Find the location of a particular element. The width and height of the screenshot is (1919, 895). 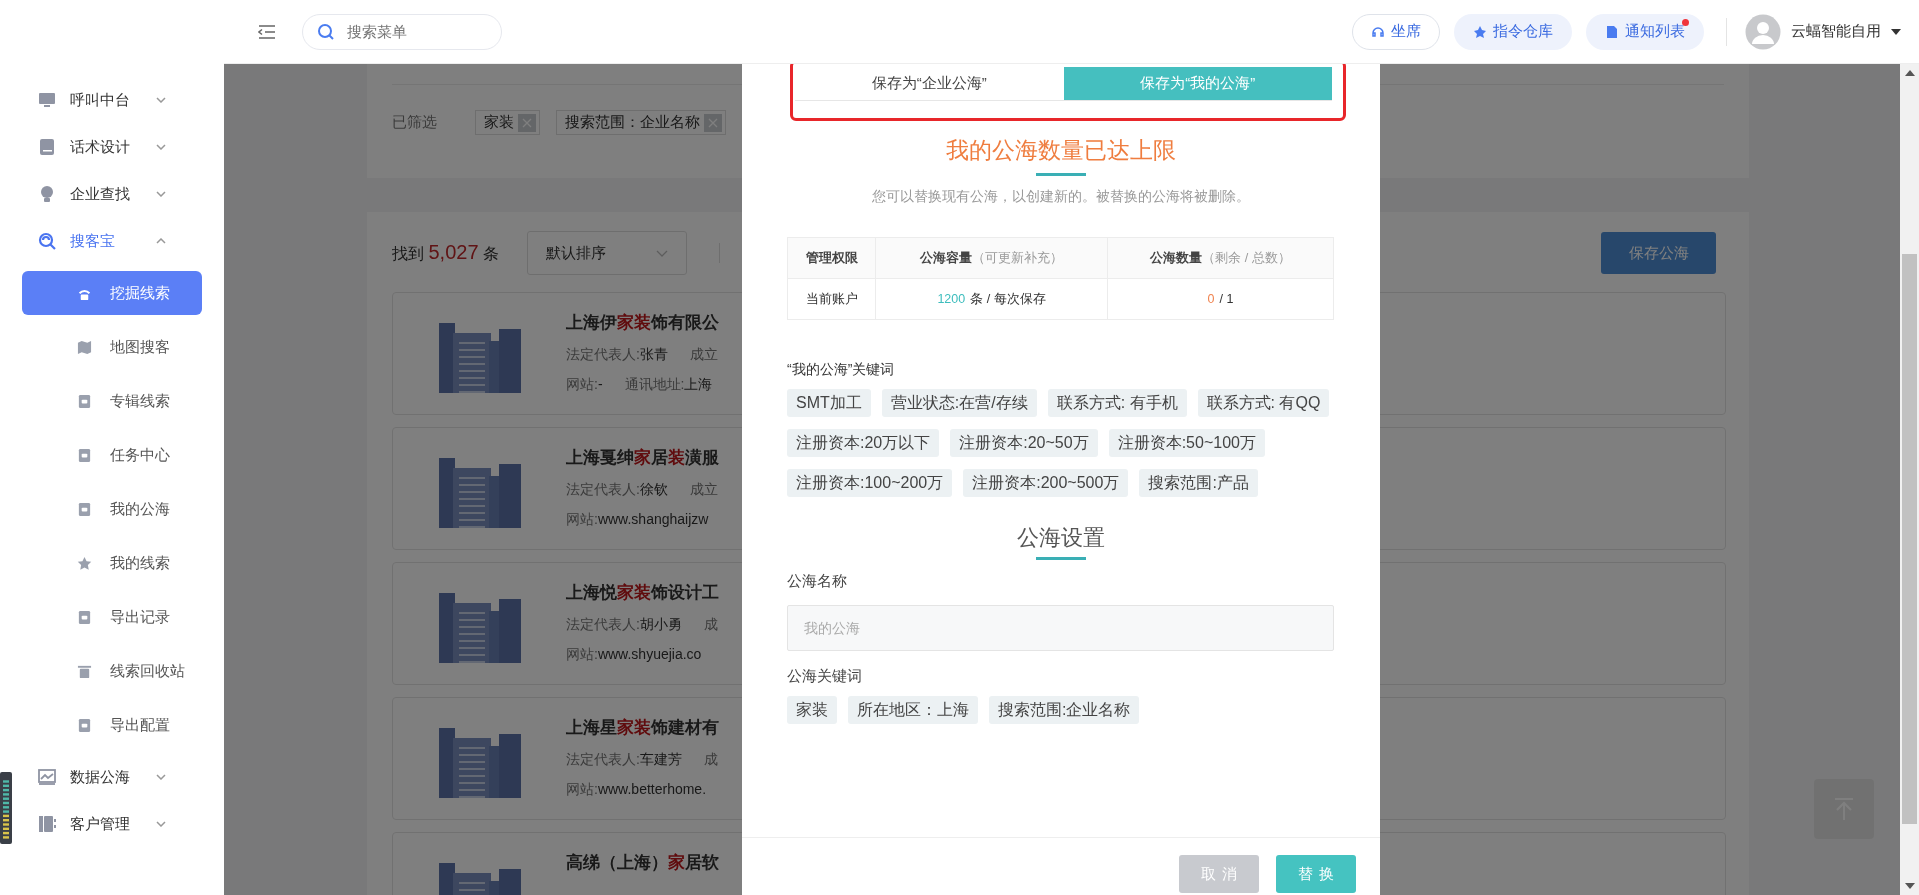

company-field: 通讯地址:上海 is located at coordinates (668, 385).